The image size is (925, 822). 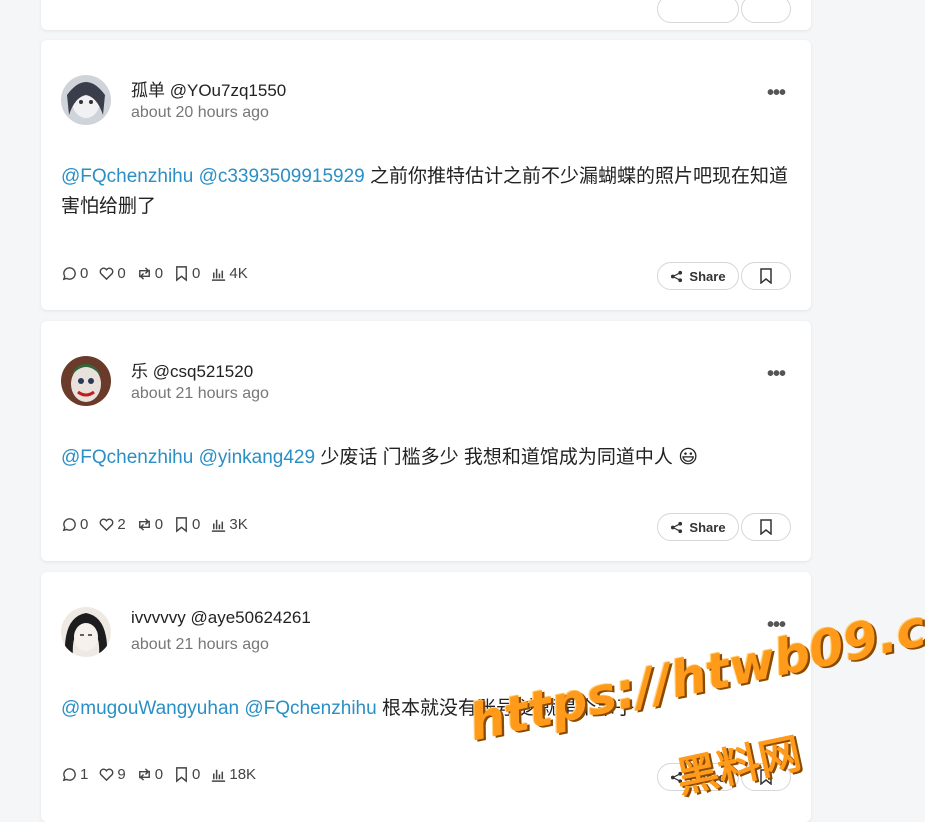 What do you see at coordinates (139, 371) in the screenshot?
I see `display-name: 乐` at bounding box center [139, 371].